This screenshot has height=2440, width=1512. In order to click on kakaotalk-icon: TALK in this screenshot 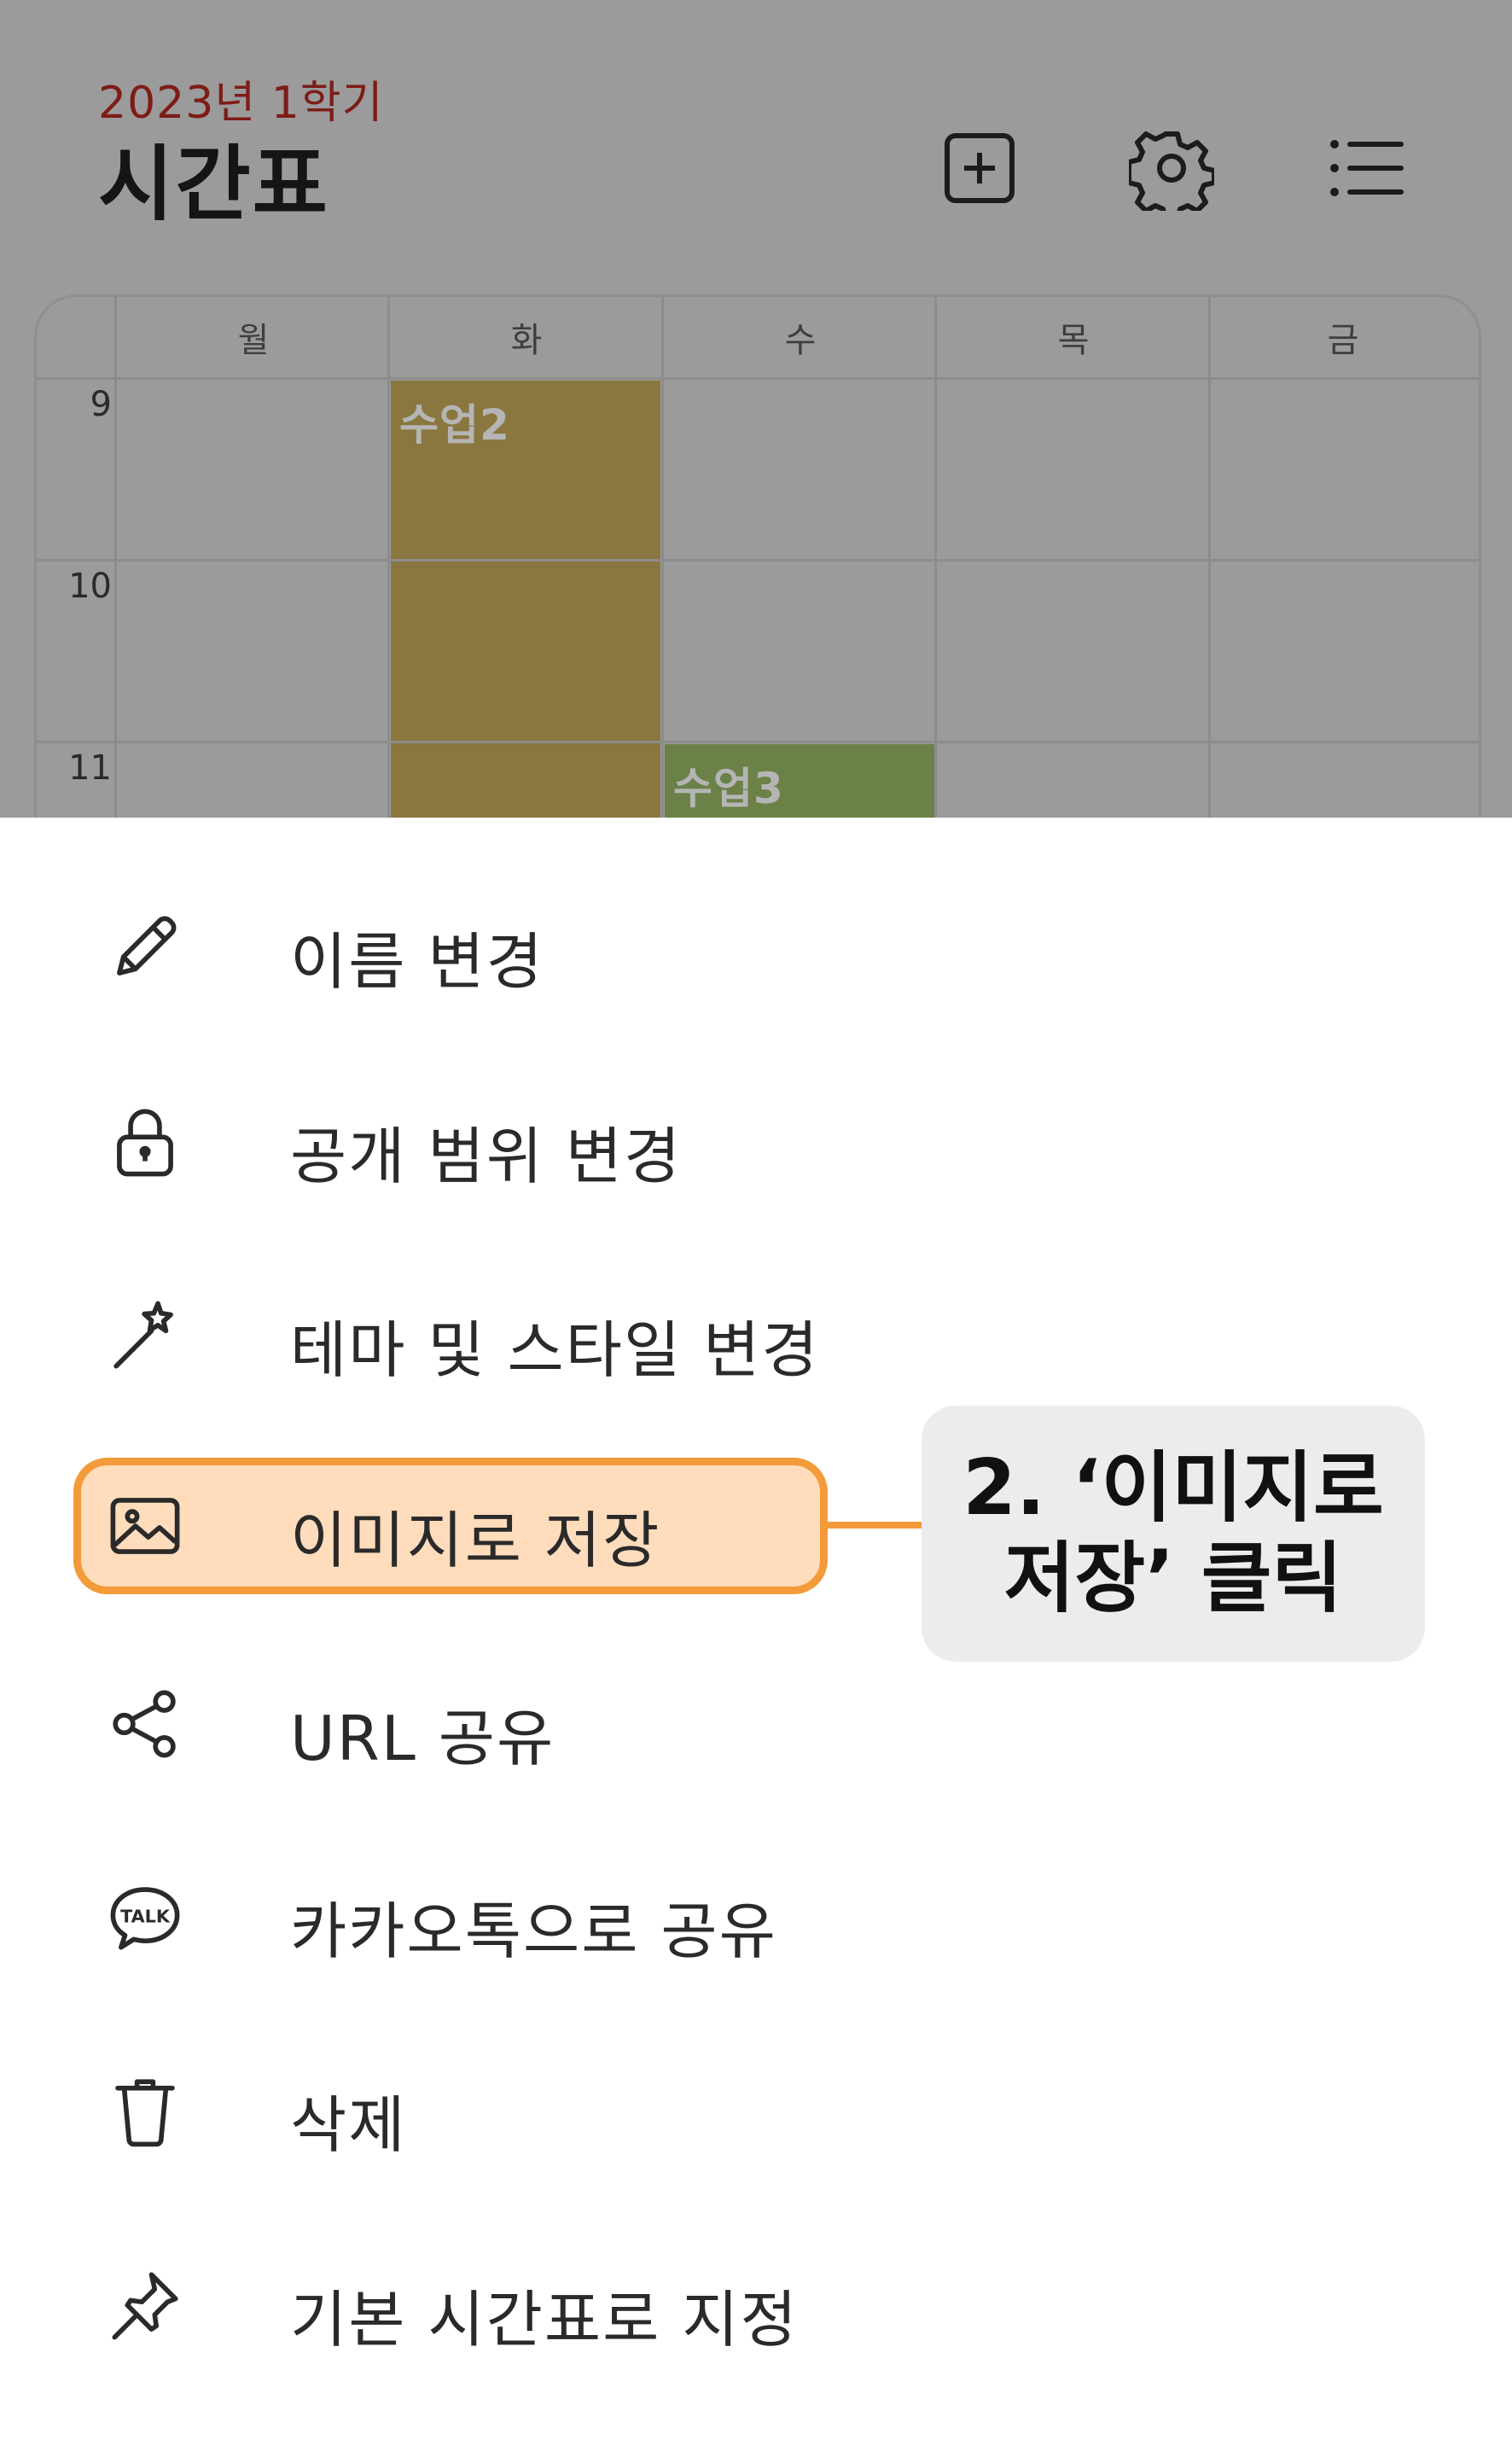, I will do `click(145, 1917)`.